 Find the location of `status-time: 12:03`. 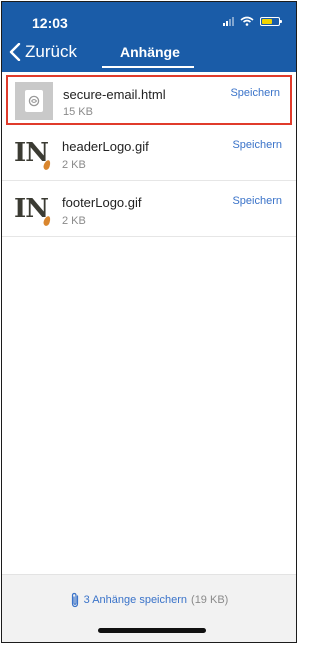

status-time: 12:03 is located at coordinates (50, 23).